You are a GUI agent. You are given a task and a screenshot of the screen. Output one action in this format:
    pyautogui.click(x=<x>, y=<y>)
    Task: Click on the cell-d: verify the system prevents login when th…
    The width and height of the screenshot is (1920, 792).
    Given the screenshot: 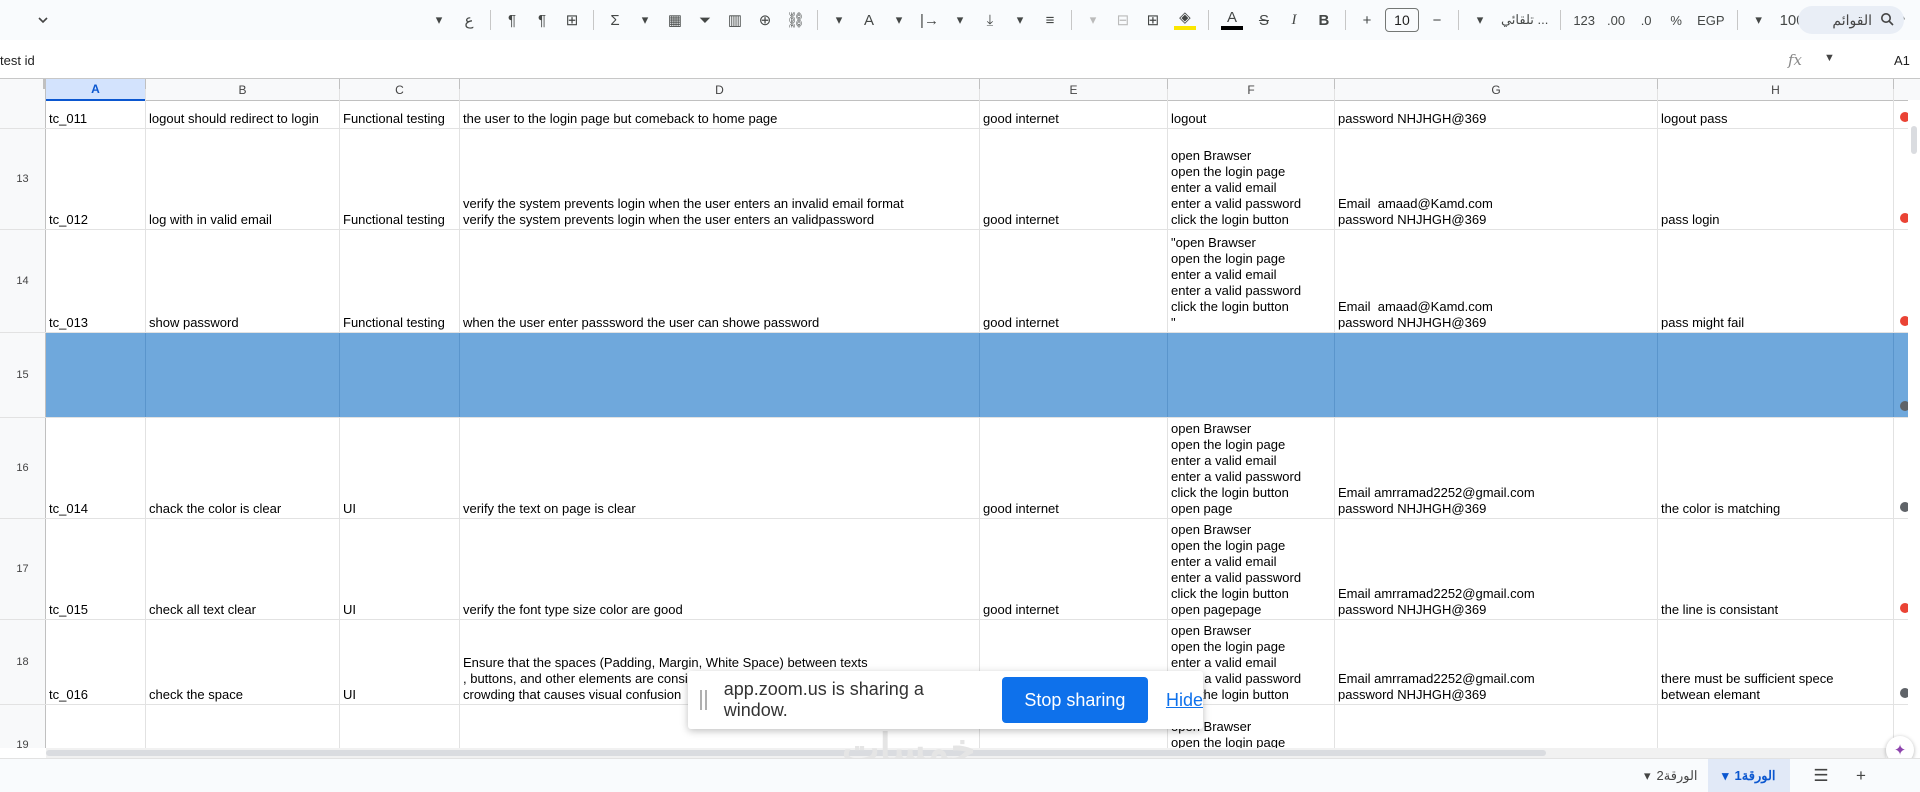 What is the action you would take?
    pyautogui.click(x=720, y=179)
    